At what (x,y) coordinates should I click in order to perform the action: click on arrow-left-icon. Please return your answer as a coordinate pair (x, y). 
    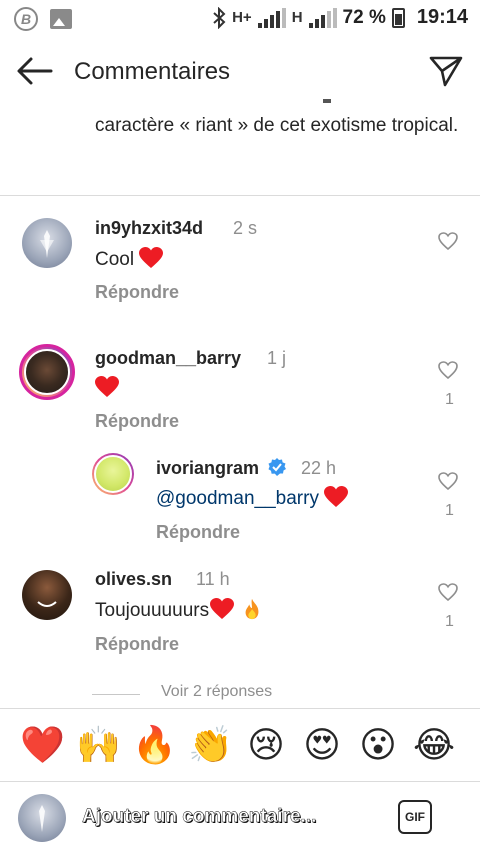
    Looking at the image, I should click on (35, 71).